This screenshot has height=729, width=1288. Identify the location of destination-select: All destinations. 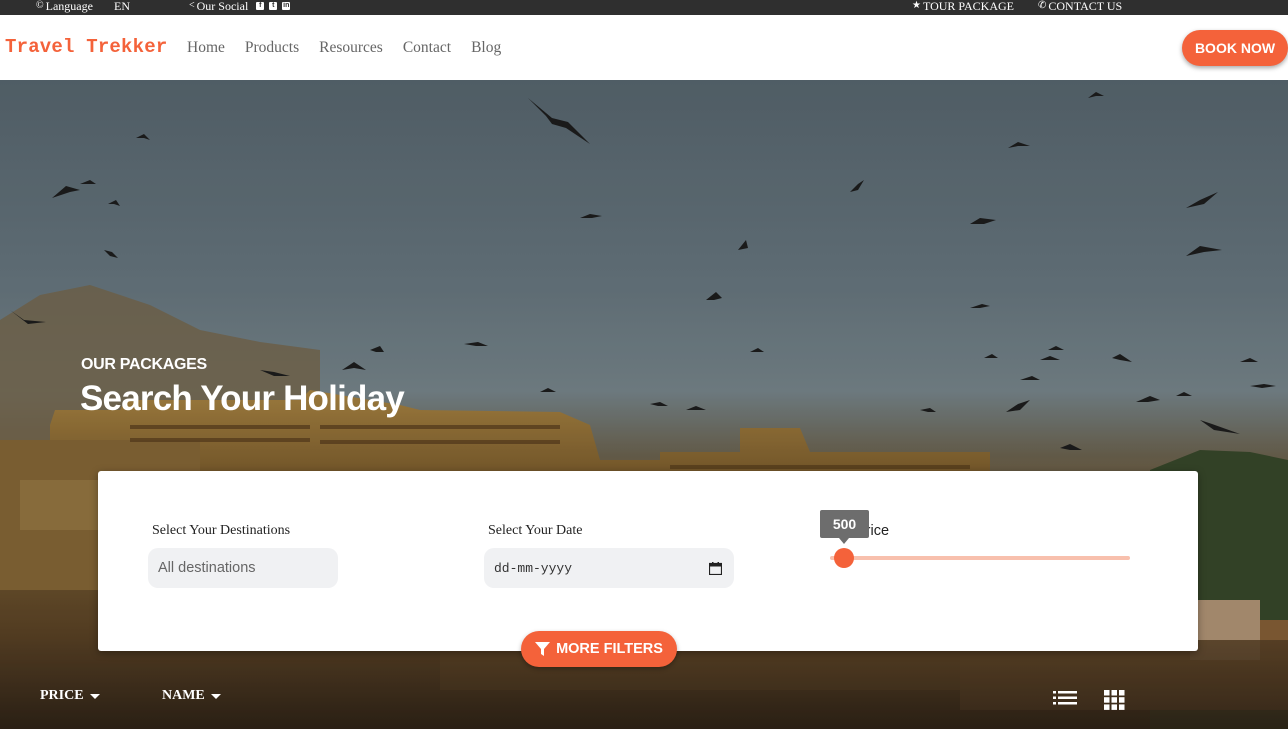
(243, 568).